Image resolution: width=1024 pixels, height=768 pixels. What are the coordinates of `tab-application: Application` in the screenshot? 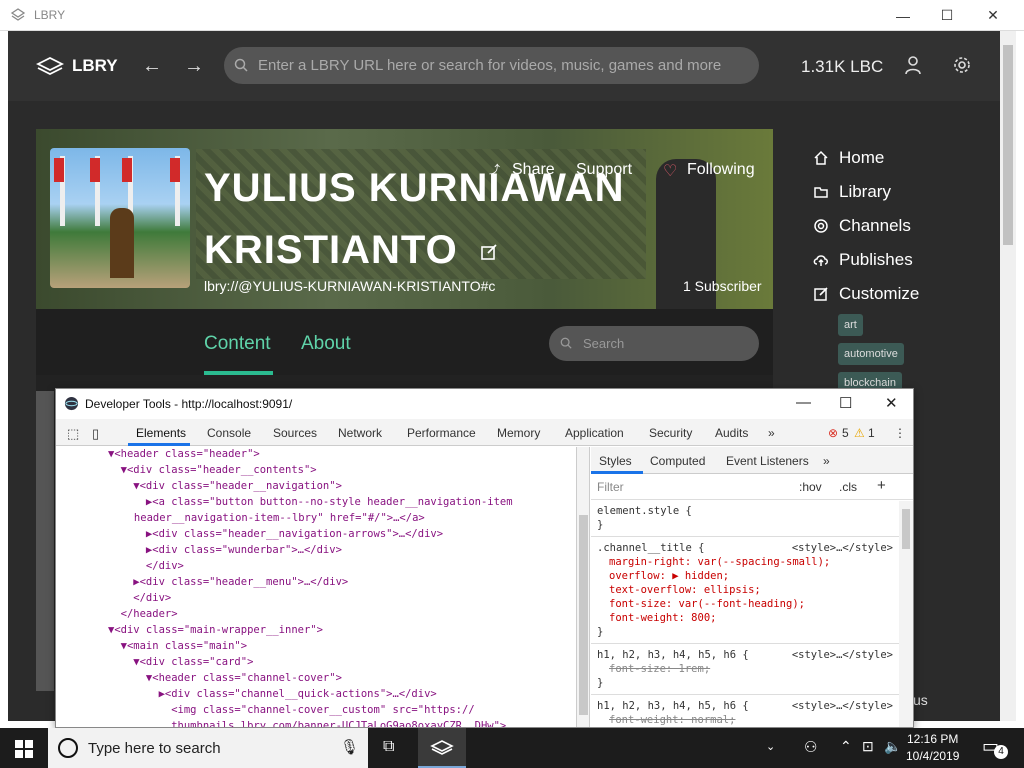 It's located at (594, 433).